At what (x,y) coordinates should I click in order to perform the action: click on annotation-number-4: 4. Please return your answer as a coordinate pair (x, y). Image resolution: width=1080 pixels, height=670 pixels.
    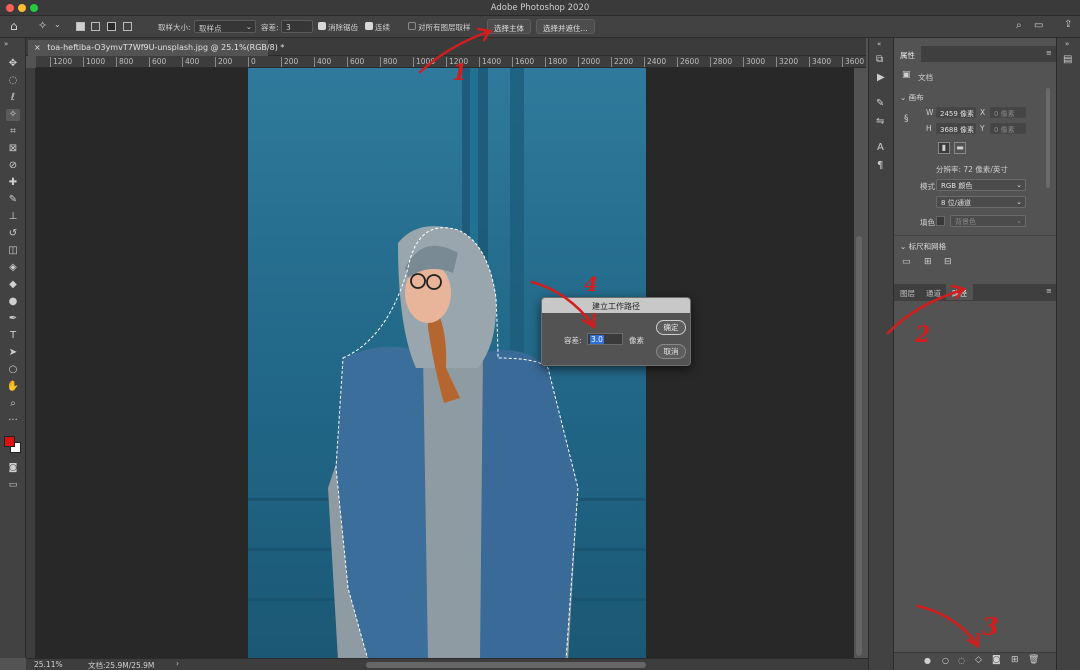
    Looking at the image, I should click on (591, 284).